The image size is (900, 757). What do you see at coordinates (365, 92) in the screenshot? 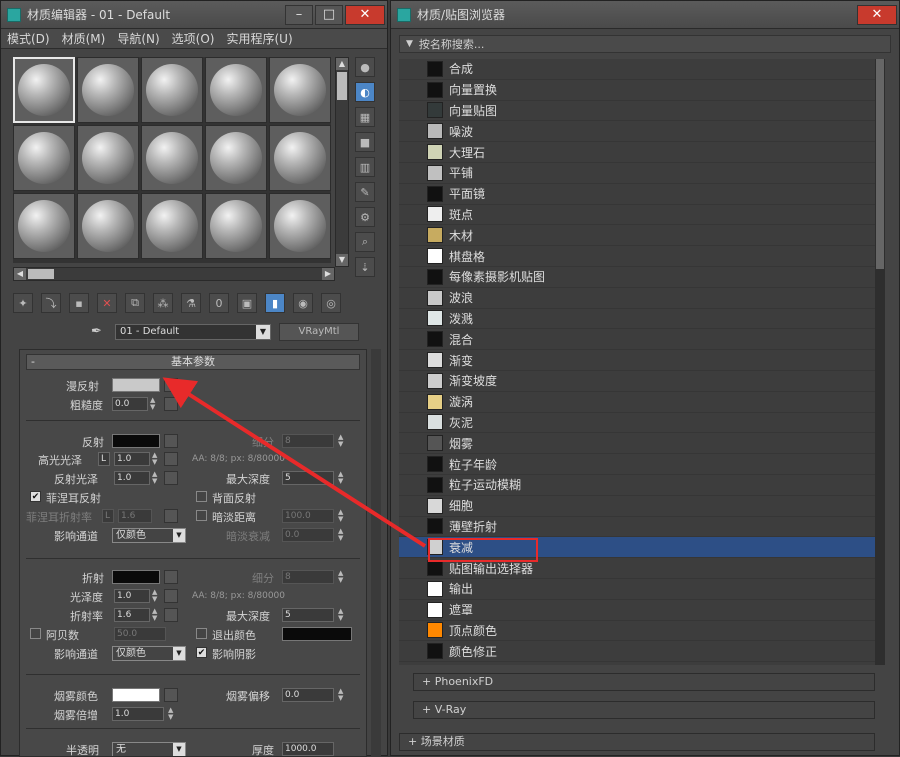
I see `backlight-icon: ◐` at bounding box center [365, 92].